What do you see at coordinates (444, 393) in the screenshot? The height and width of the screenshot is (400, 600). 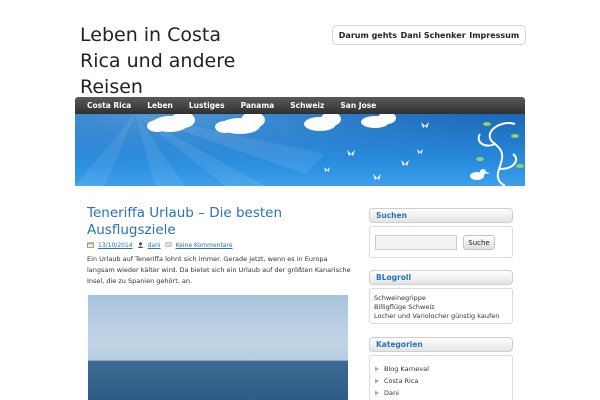 I see `category-item: Dani` at bounding box center [444, 393].